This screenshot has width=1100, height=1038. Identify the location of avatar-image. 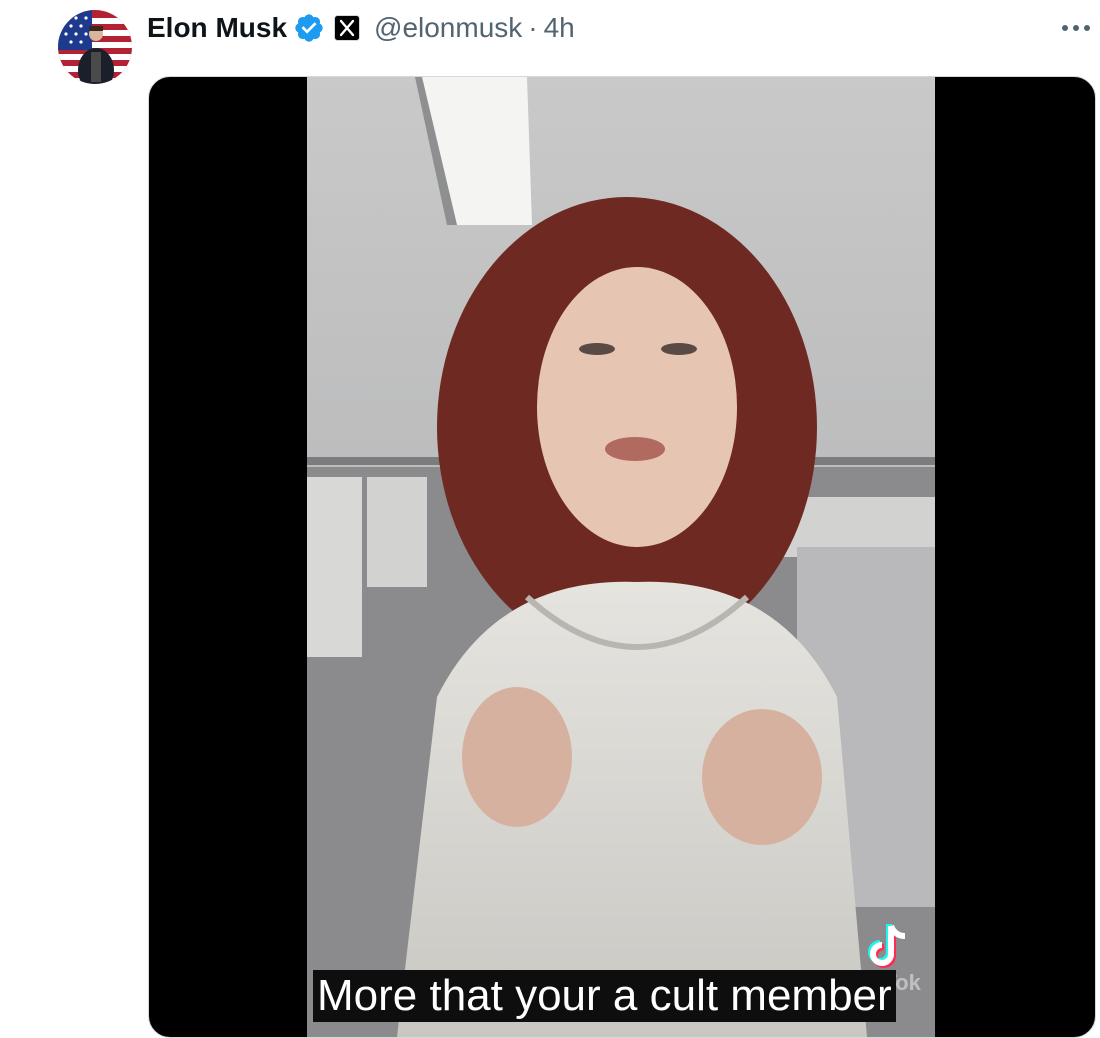
(95, 47).